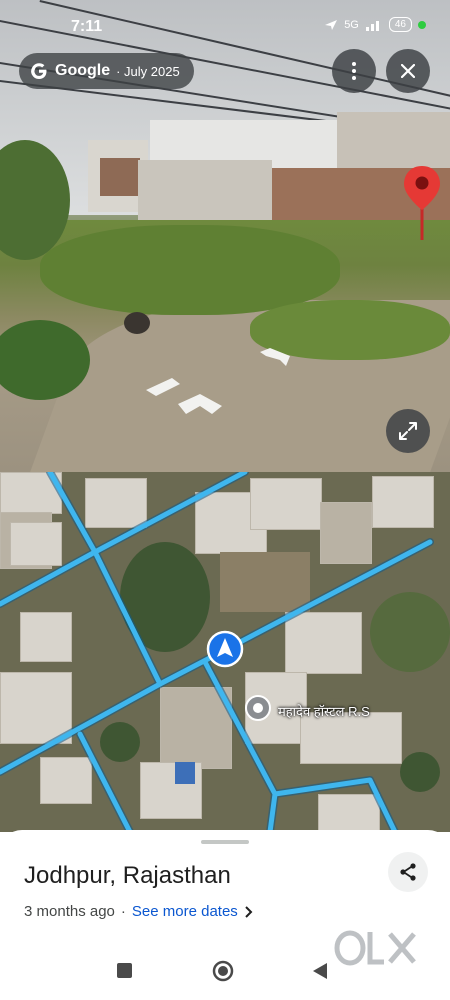 This screenshot has width=450, height=1000. What do you see at coordinates (124, 970) in the screenshot?
I see `recent-apps-icon` at bounding box center [124, 970].